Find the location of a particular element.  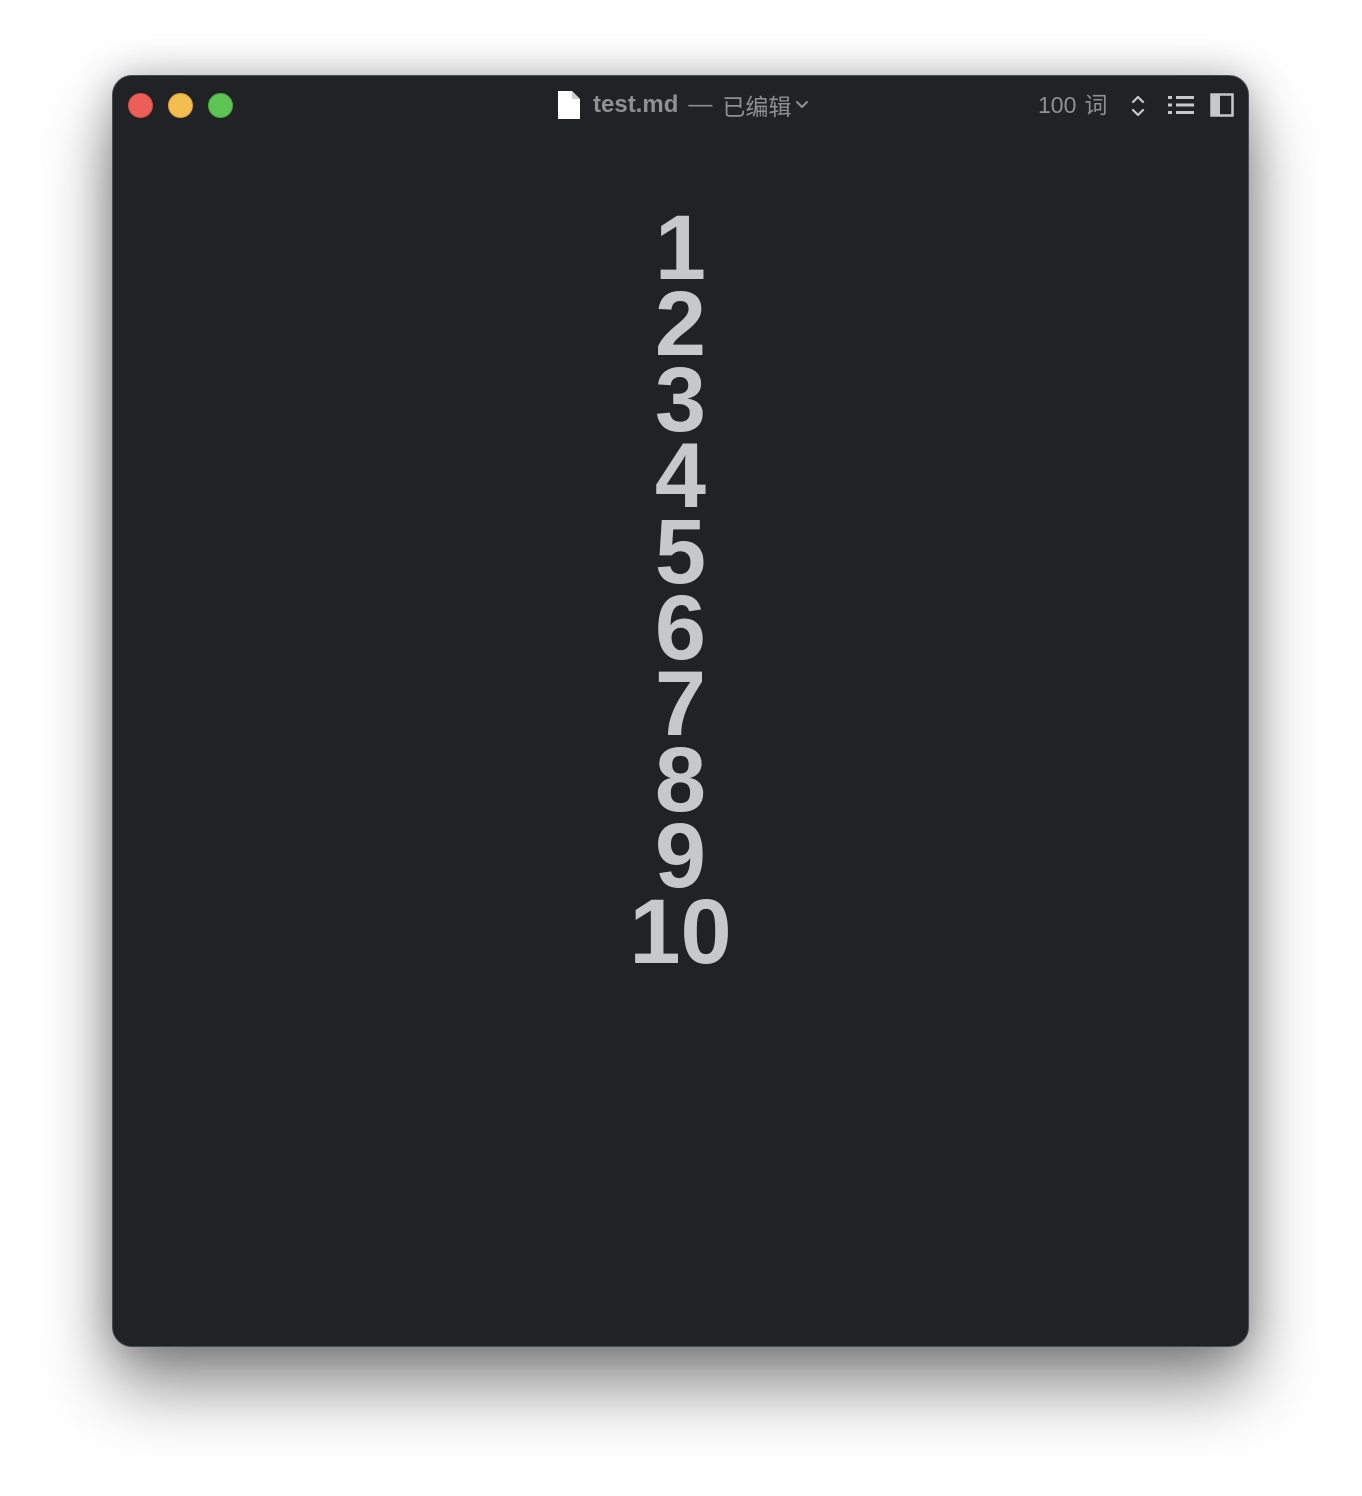

title-bar: test.md — 已编辑 100 词 is located at coordinates (680, 105).